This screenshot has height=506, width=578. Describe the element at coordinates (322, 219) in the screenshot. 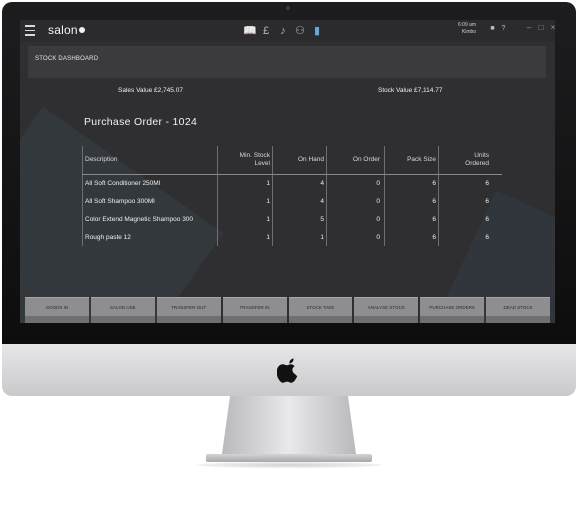

I see `cell-on-hand: 5` at that location.